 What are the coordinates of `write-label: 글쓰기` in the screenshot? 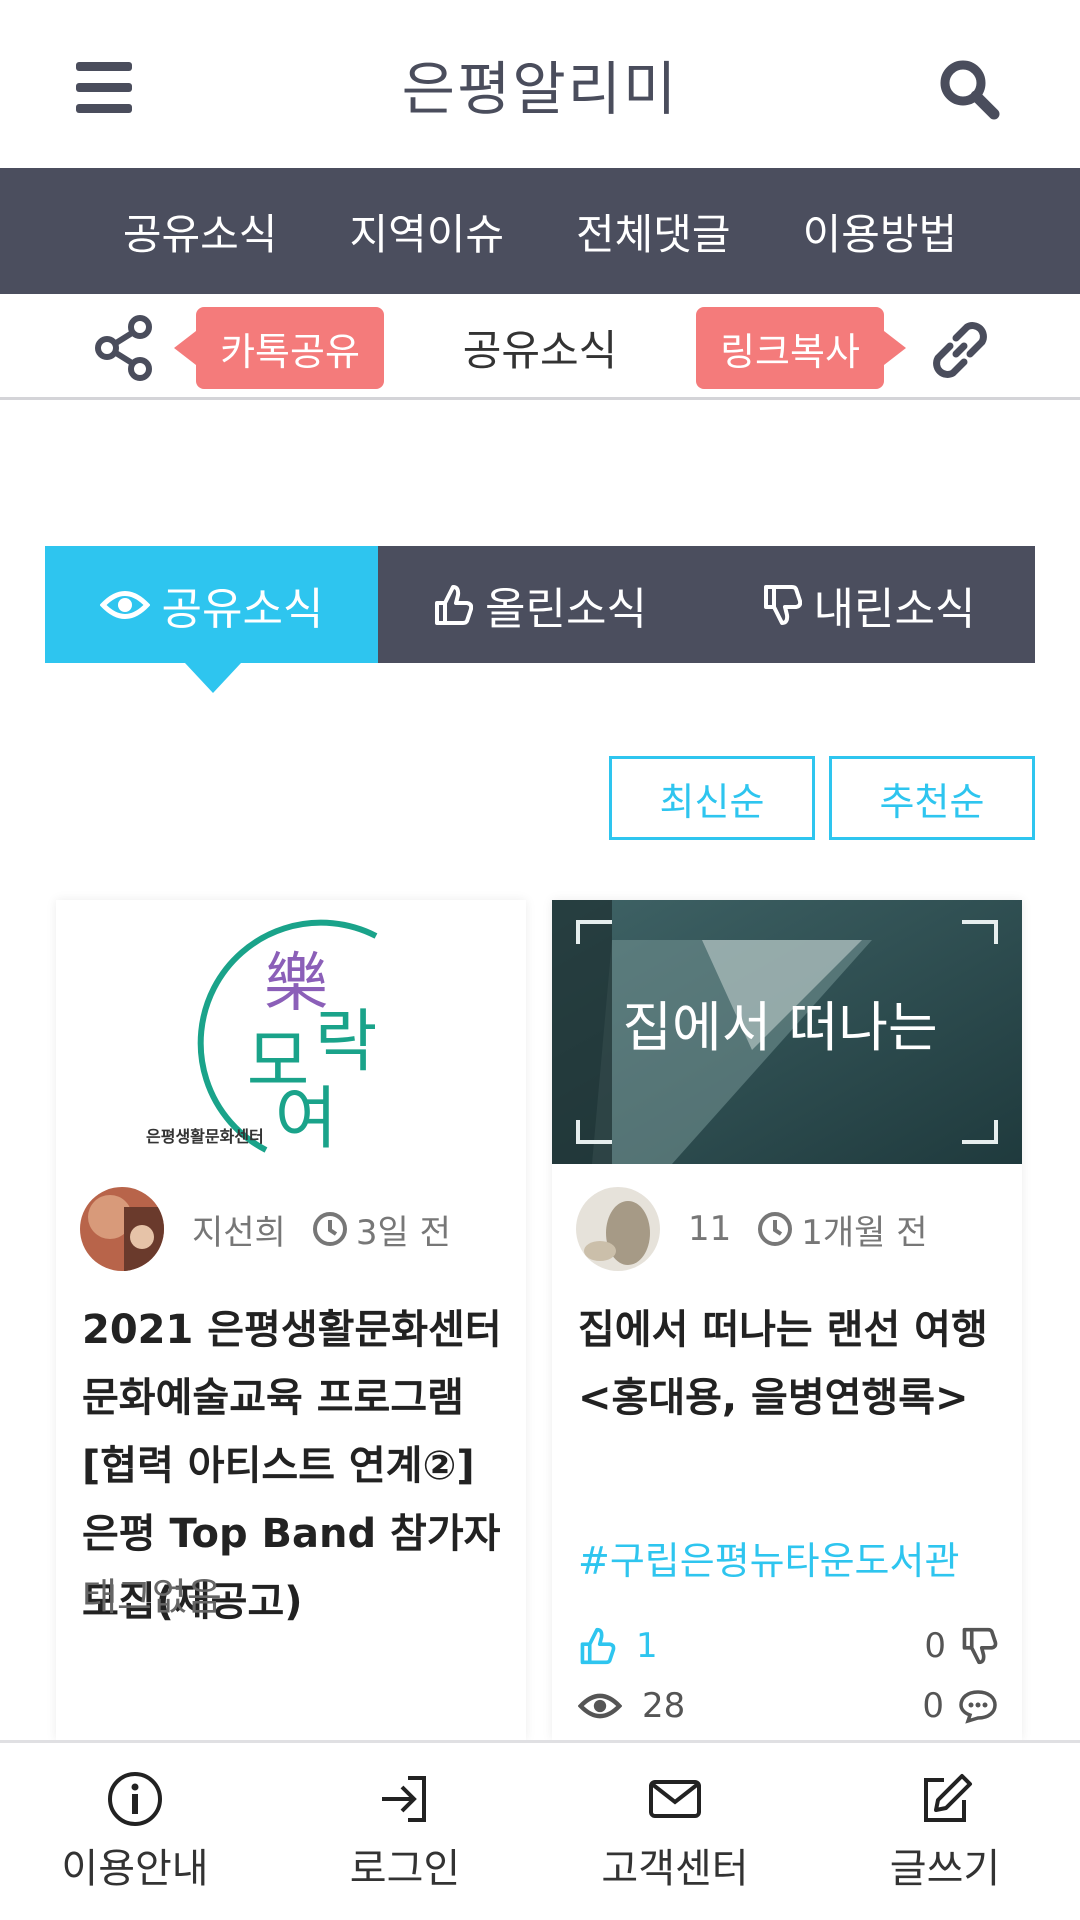 It's located at (945, 1868).